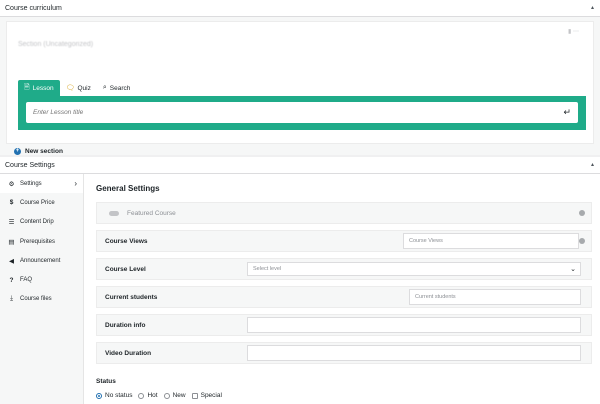 The image size is (600, 404). I want to click on video-duration-input, so click(414, 353).